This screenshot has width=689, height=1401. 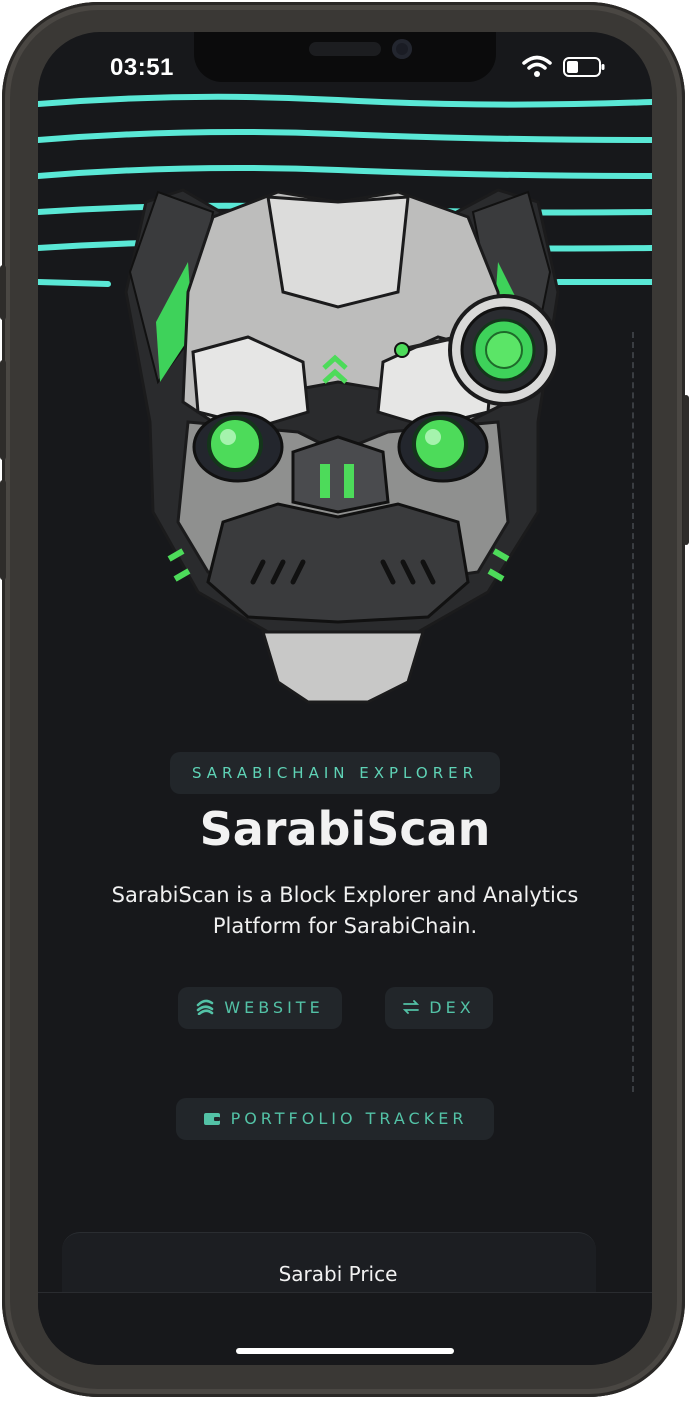 I want to click on website-button: WEBSITE, so click(x=260, y=1008).